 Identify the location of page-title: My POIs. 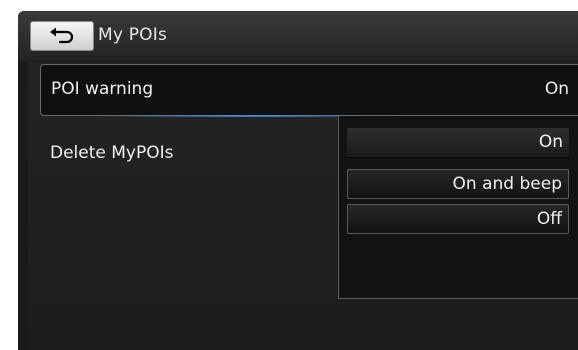
(133, 35).